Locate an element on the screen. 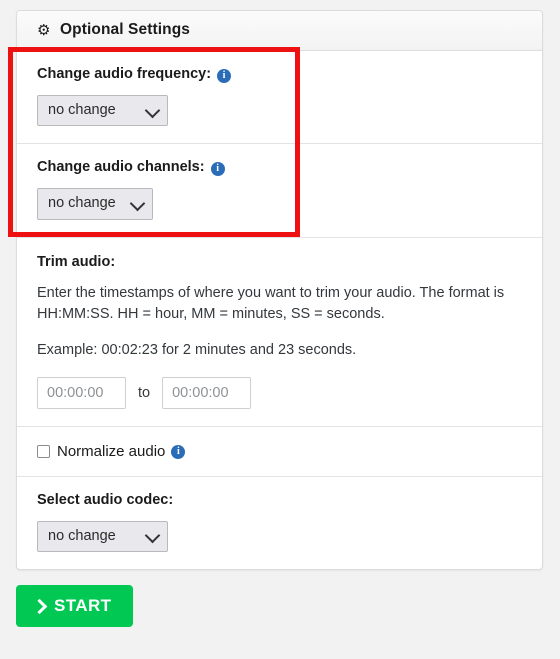 The width and height of the screenshot is (560, 659). gear-icon: ⚙ is located at coordinates (44, 30).